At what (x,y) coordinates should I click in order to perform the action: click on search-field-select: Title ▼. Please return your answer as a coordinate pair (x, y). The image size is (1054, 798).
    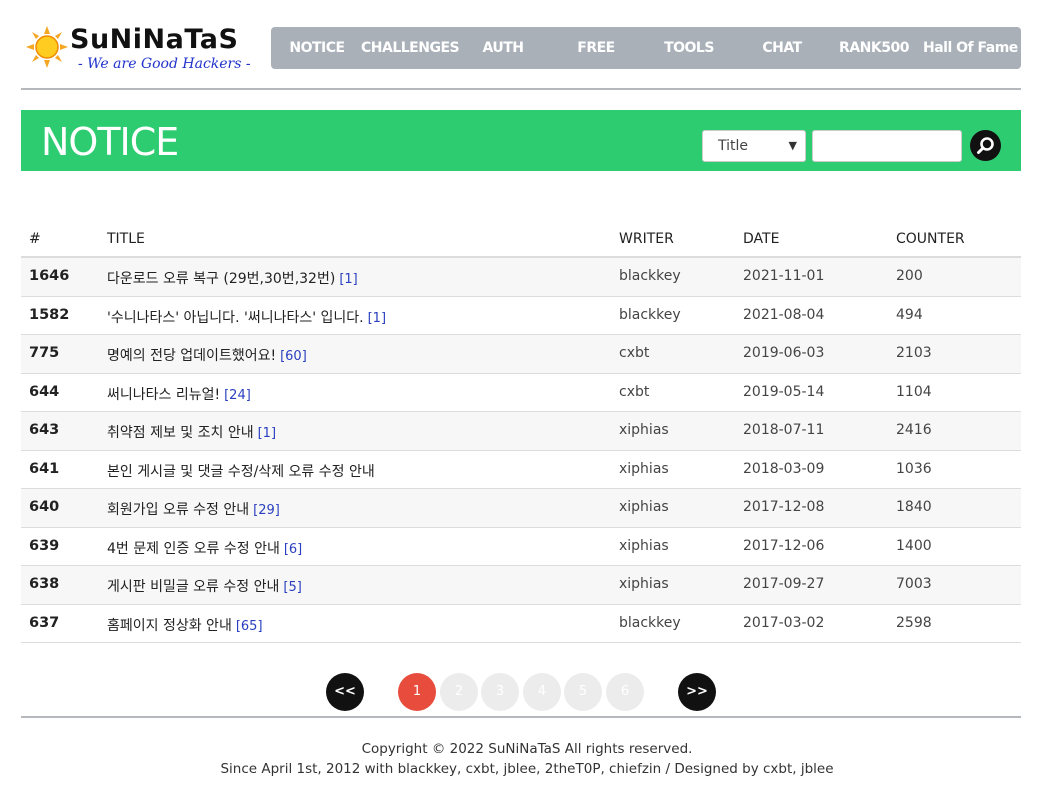
    Looking at the image, I should click on (754, 146).